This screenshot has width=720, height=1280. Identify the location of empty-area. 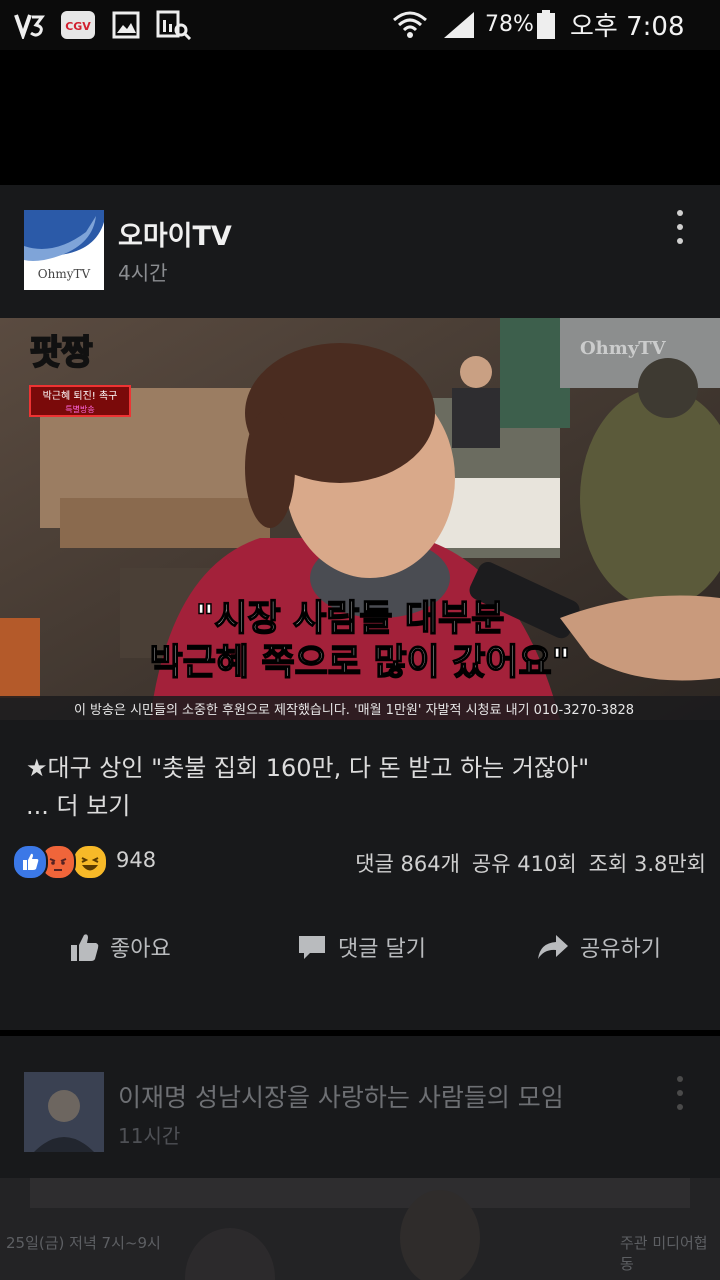
(360, 117).